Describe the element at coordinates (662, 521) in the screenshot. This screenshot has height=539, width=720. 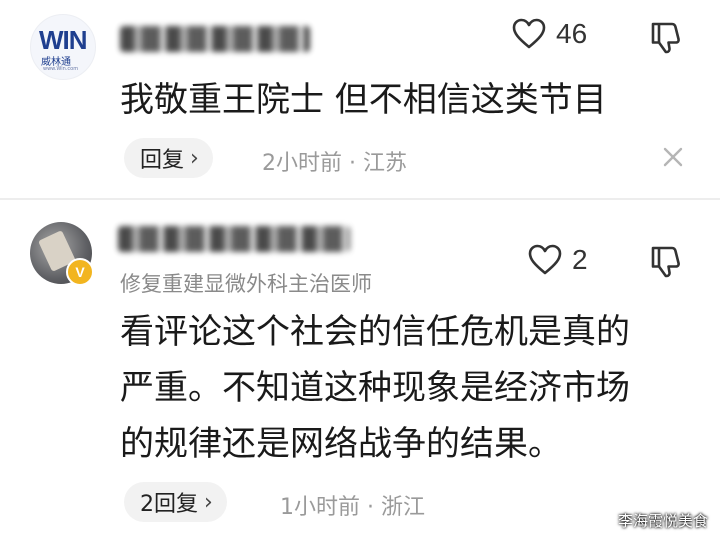
I see `watermark: 李海霞悦美食` at that location.